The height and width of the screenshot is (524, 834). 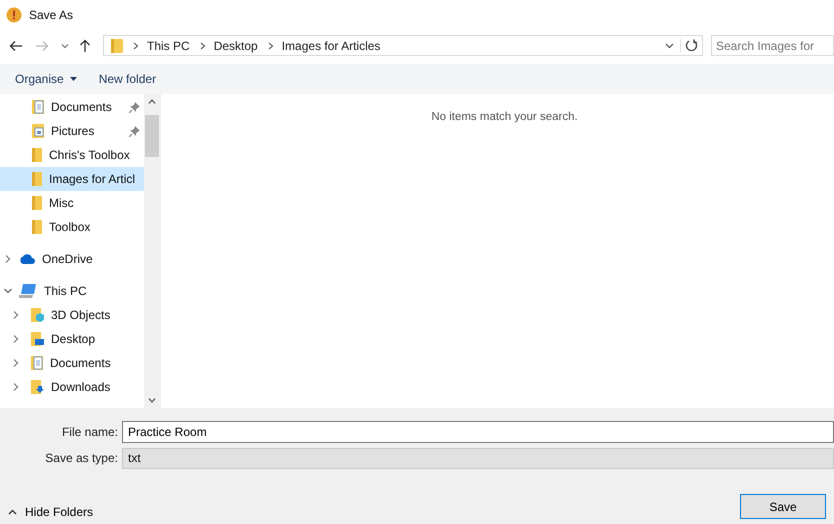 What do you see at coordinates (504, 118) in the screenshot?
I see `empty-message: No items match your search.` at bounding box center [504, 118].